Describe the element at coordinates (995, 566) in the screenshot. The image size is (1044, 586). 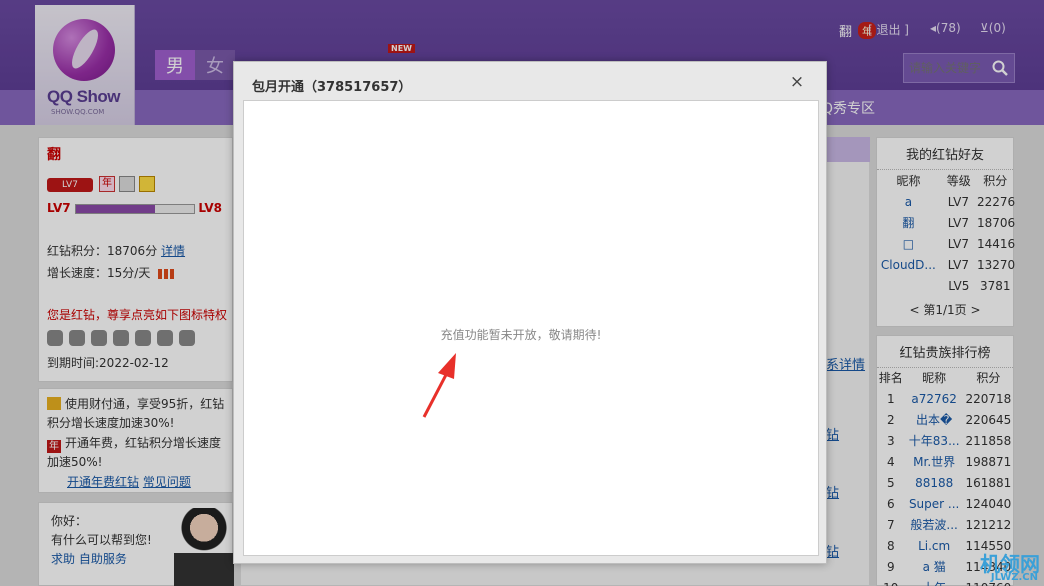
I see `jlwz-watermark: 机领网 JLWZ.CN` at that location.